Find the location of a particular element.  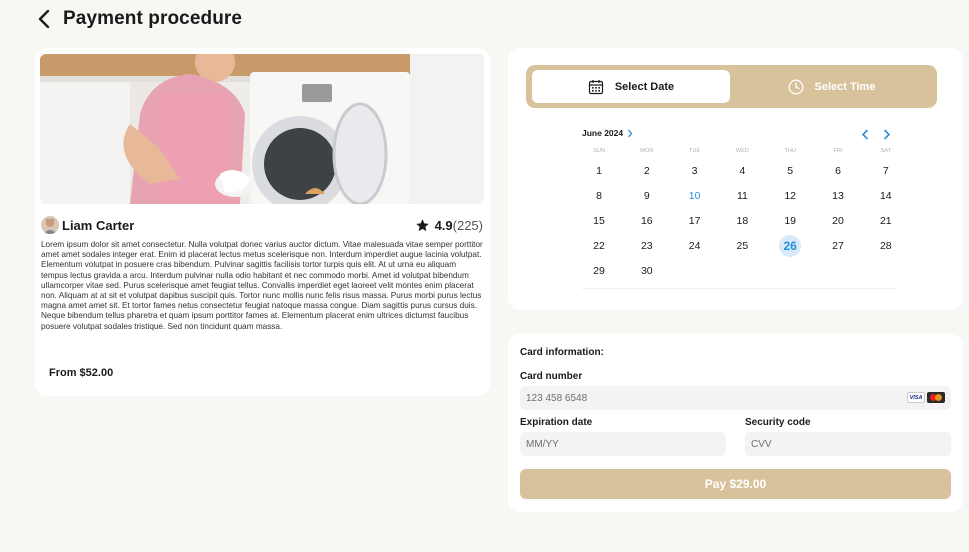

provider-avatar is located at coordinates (50, 225).